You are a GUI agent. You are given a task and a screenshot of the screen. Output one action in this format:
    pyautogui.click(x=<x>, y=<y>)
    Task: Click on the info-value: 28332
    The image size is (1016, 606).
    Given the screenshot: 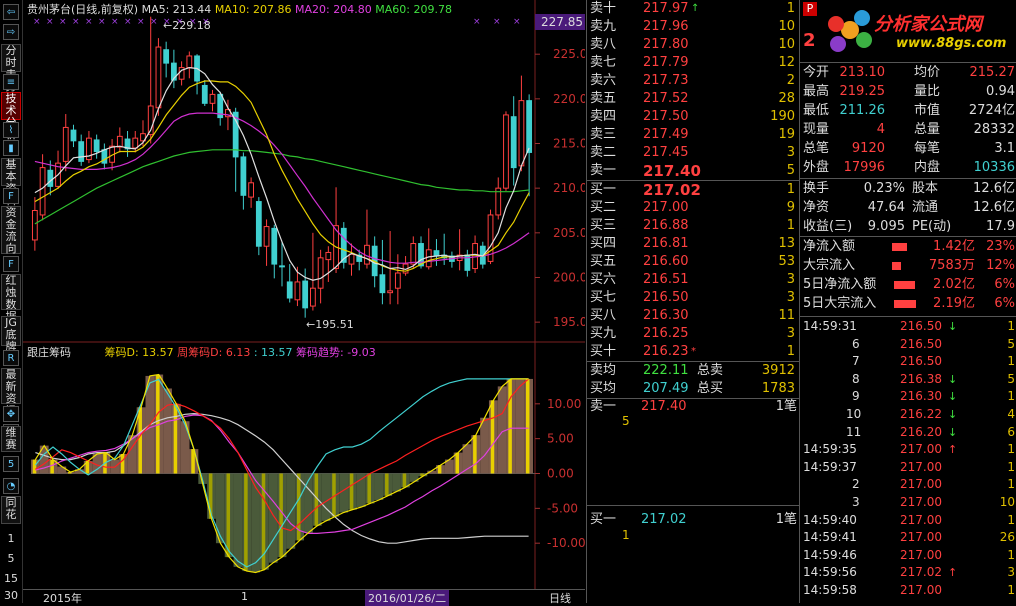 What is the action you would take?
    pyautogui.click(x=994, y=129)
    